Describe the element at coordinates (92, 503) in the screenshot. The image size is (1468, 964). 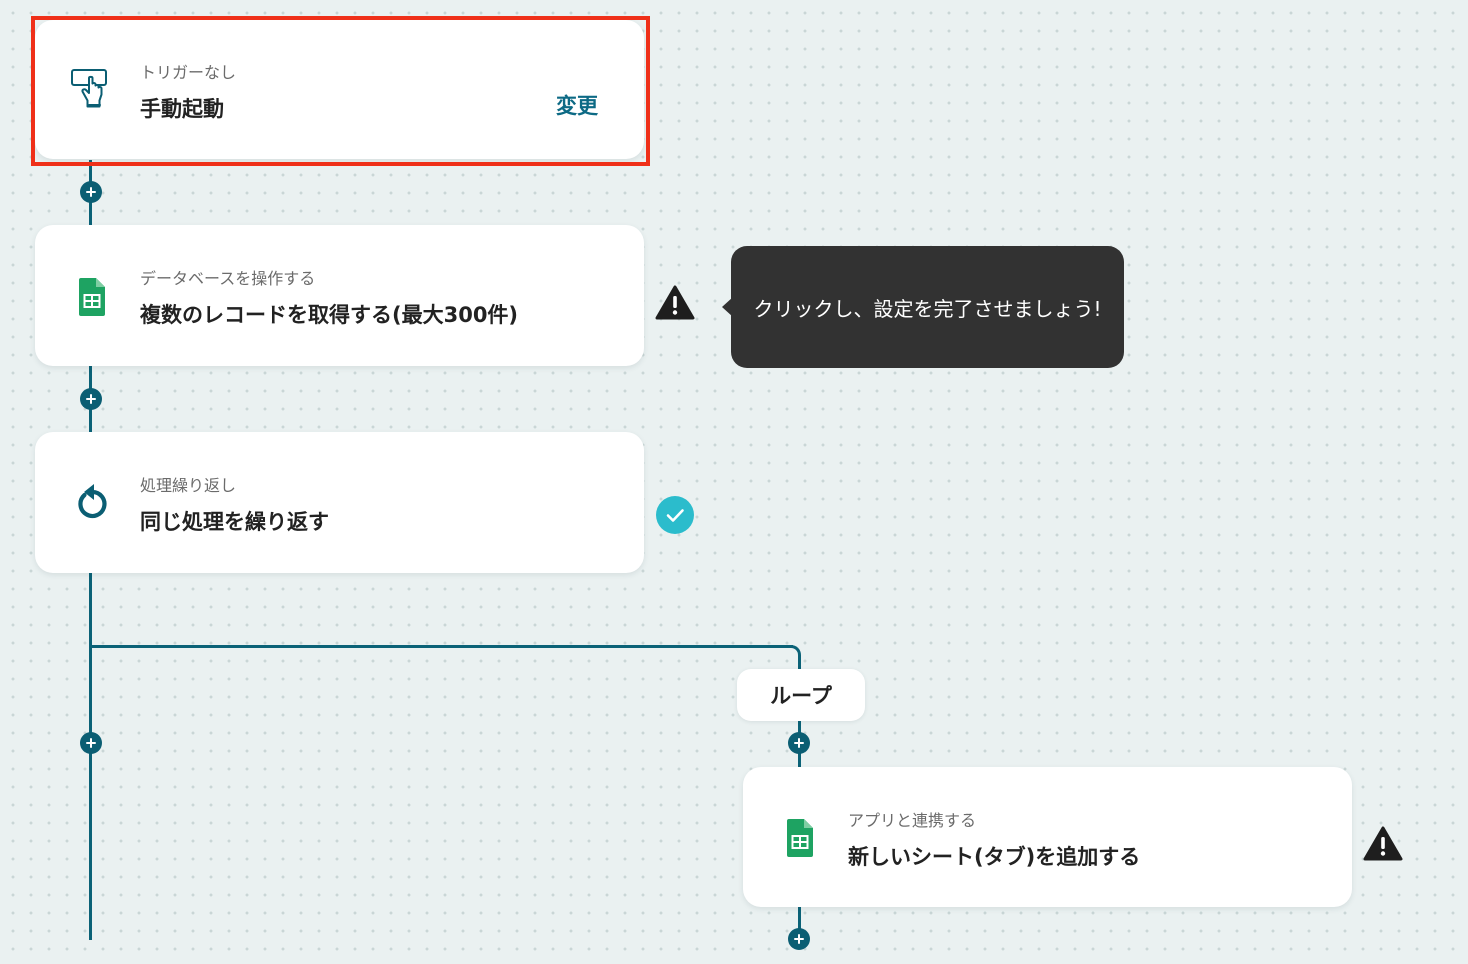
I see `loop-icon` at that location.